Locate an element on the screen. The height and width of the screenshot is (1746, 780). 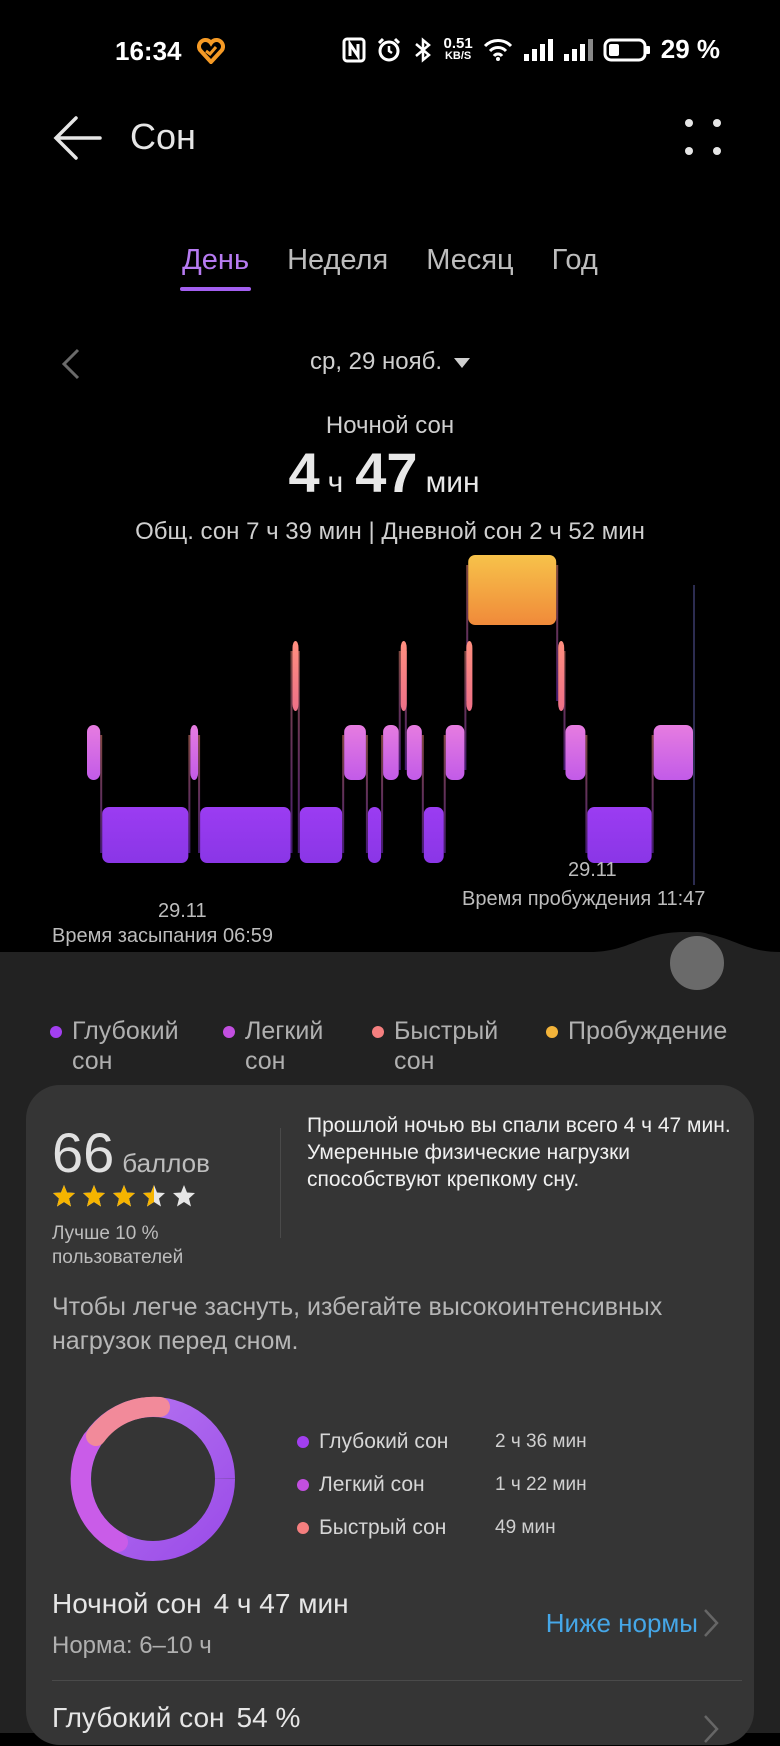
donut-rem is located at coordinates (128, 1421).